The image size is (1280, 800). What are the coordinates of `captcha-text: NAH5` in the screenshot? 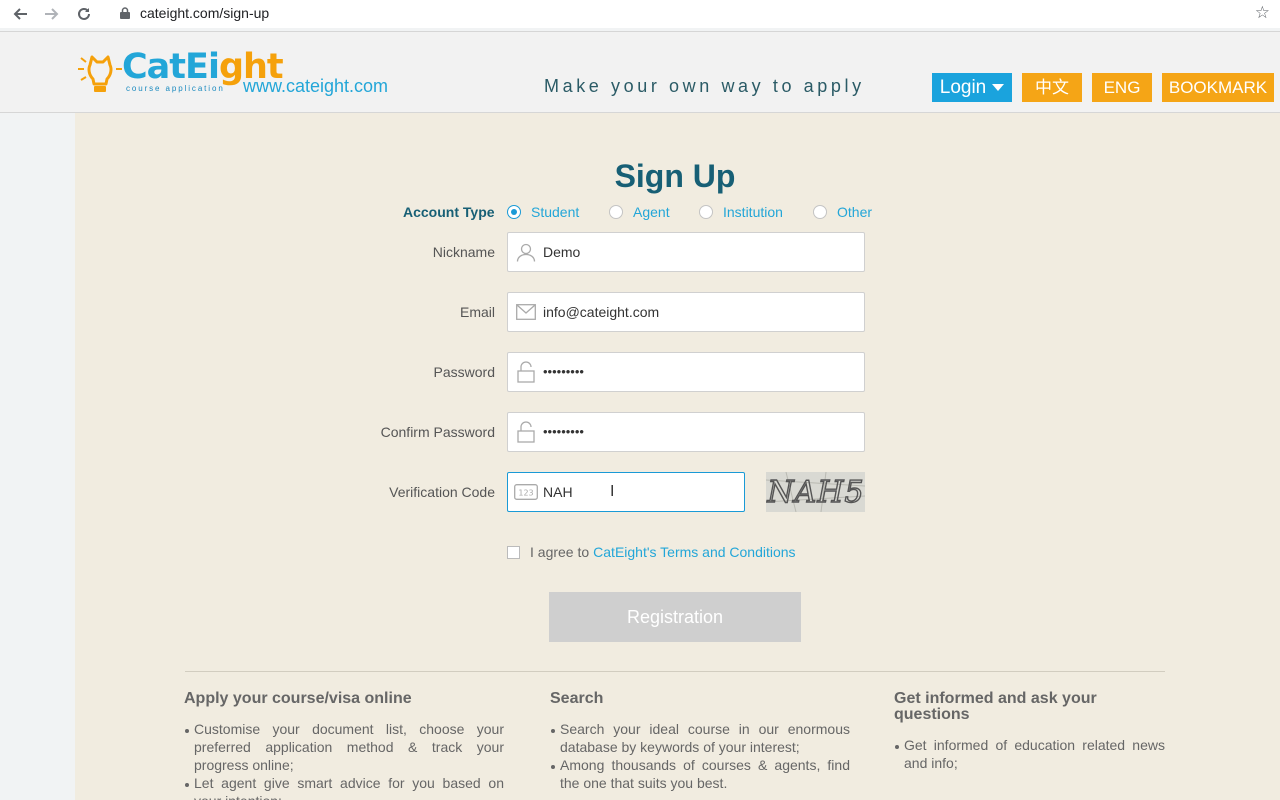 It's located at (815, 492).